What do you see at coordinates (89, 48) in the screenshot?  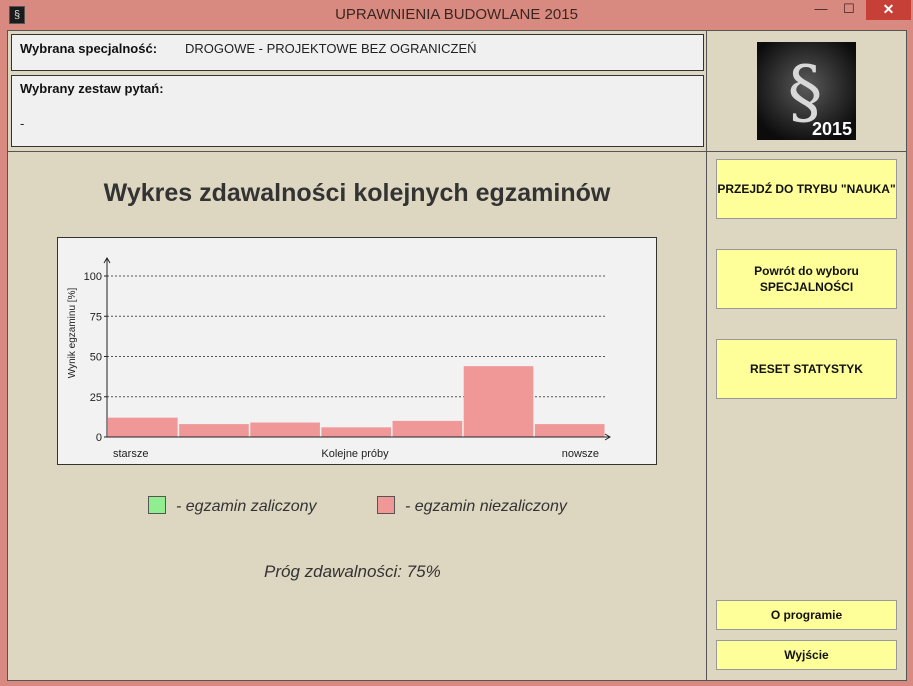 I see `specialty-label: Wybrana specjalność:` at bounding box center [89, 48].